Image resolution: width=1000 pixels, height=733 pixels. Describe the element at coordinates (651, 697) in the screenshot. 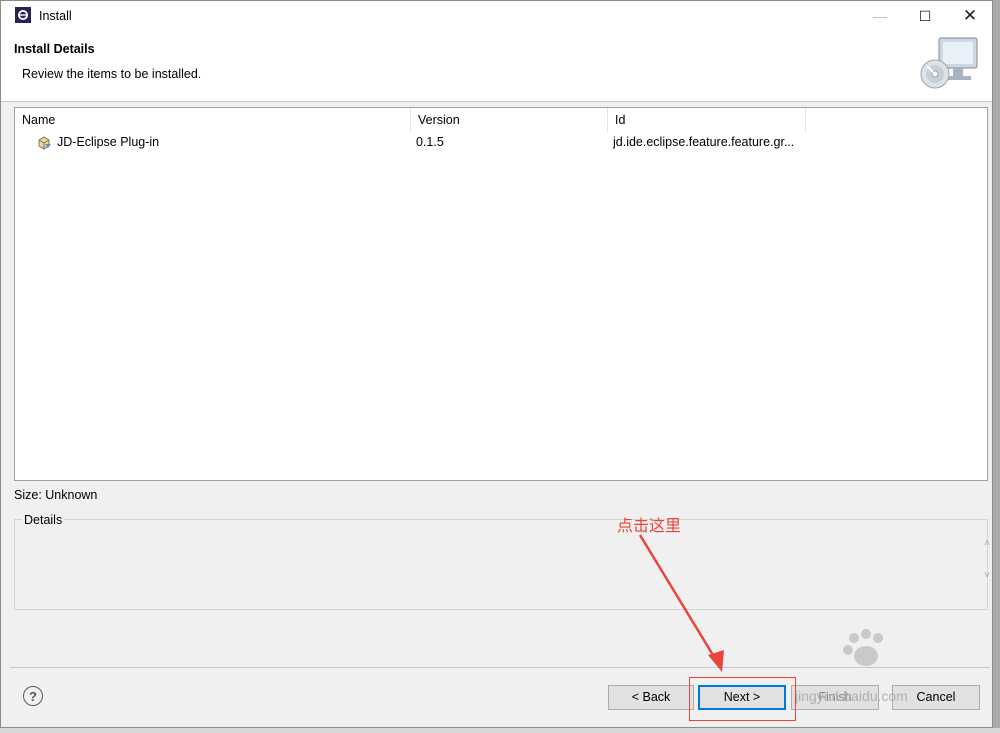

I see `back-button: < Back` at that location.